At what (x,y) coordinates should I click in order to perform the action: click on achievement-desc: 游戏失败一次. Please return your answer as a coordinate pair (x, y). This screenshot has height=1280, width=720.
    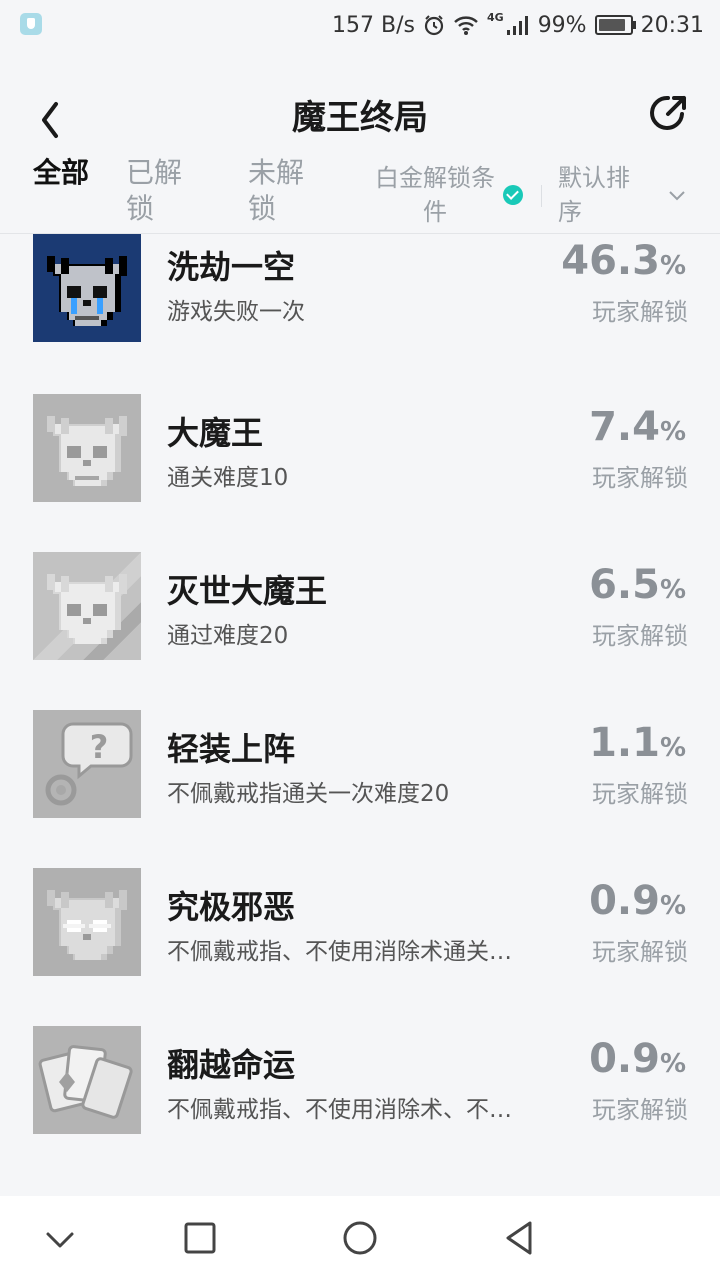
    Looking at the image, I should click on (236, 312).